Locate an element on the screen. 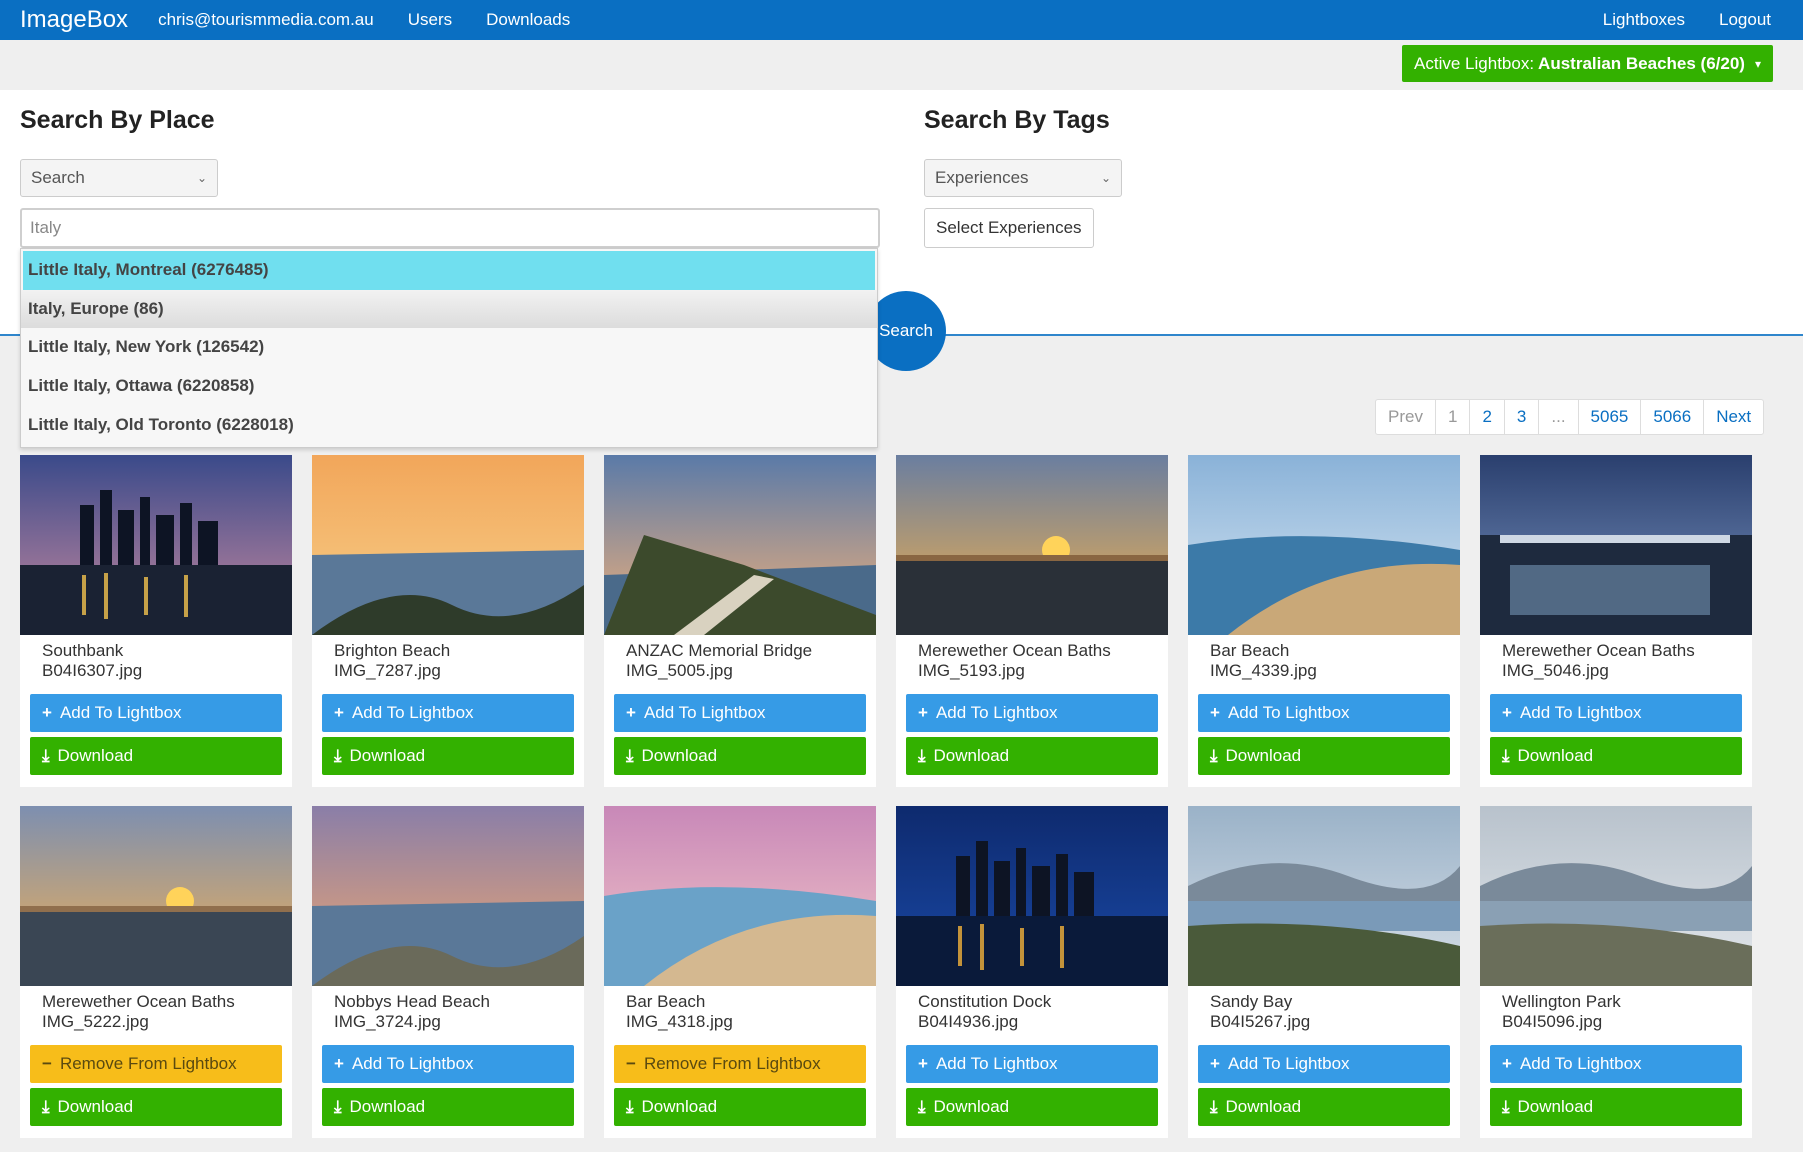 Image resolution: width=1803 pixels, height=1152 pixels. experiences-select-value: Experiences is located at coordinates (982, 177).